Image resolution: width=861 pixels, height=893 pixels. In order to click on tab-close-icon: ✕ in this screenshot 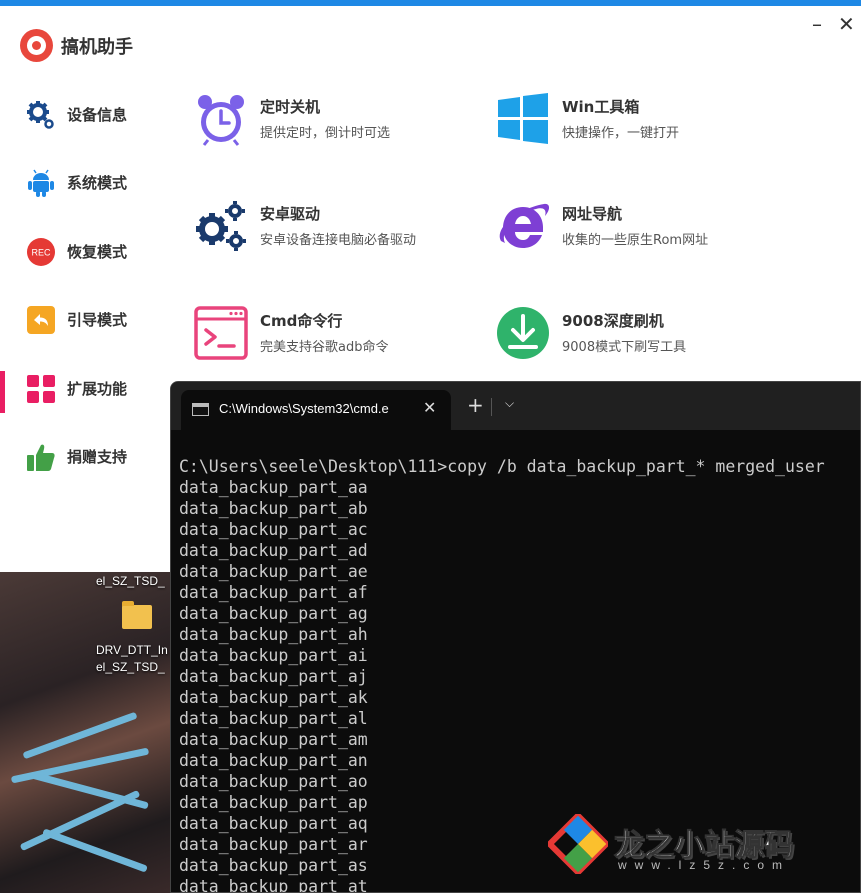, I will do `click(429, 407)`.